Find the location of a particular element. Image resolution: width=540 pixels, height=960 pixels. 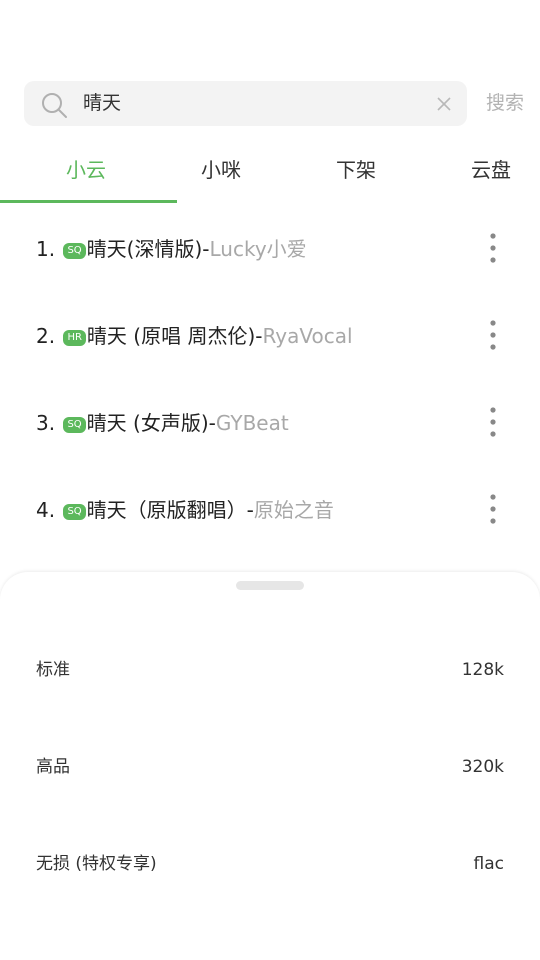

list-item: 3. SQ 晴天 (女声版)-GYBeat is located at coordinates (270, 422).